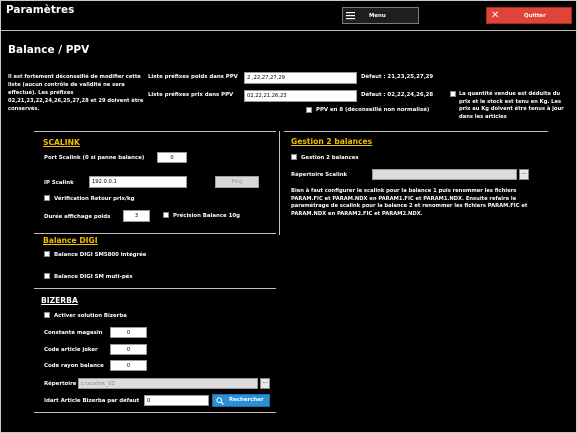  Describe the element at coordinates (191, 95) in the screenshot. I see `price-prefix-label: Liste préfixes prix dans PPV` at that location.